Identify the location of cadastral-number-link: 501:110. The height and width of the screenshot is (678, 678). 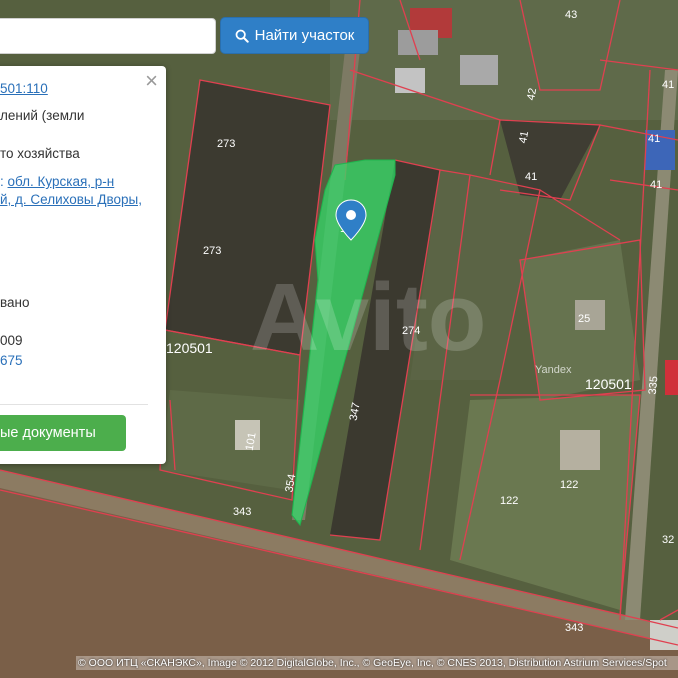
(24, 88).